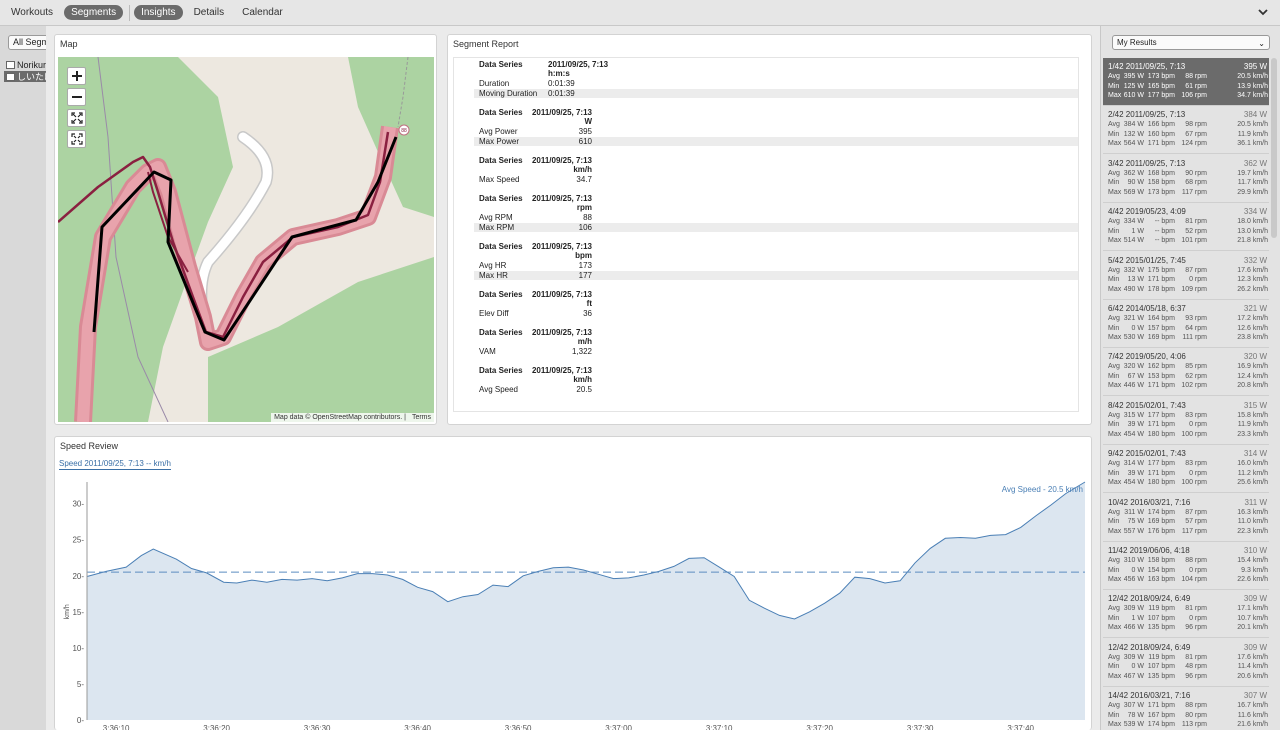 The height and width of the screenshot is (730, 1280). I want to click on report-row-value: 36, so click(587, 313).